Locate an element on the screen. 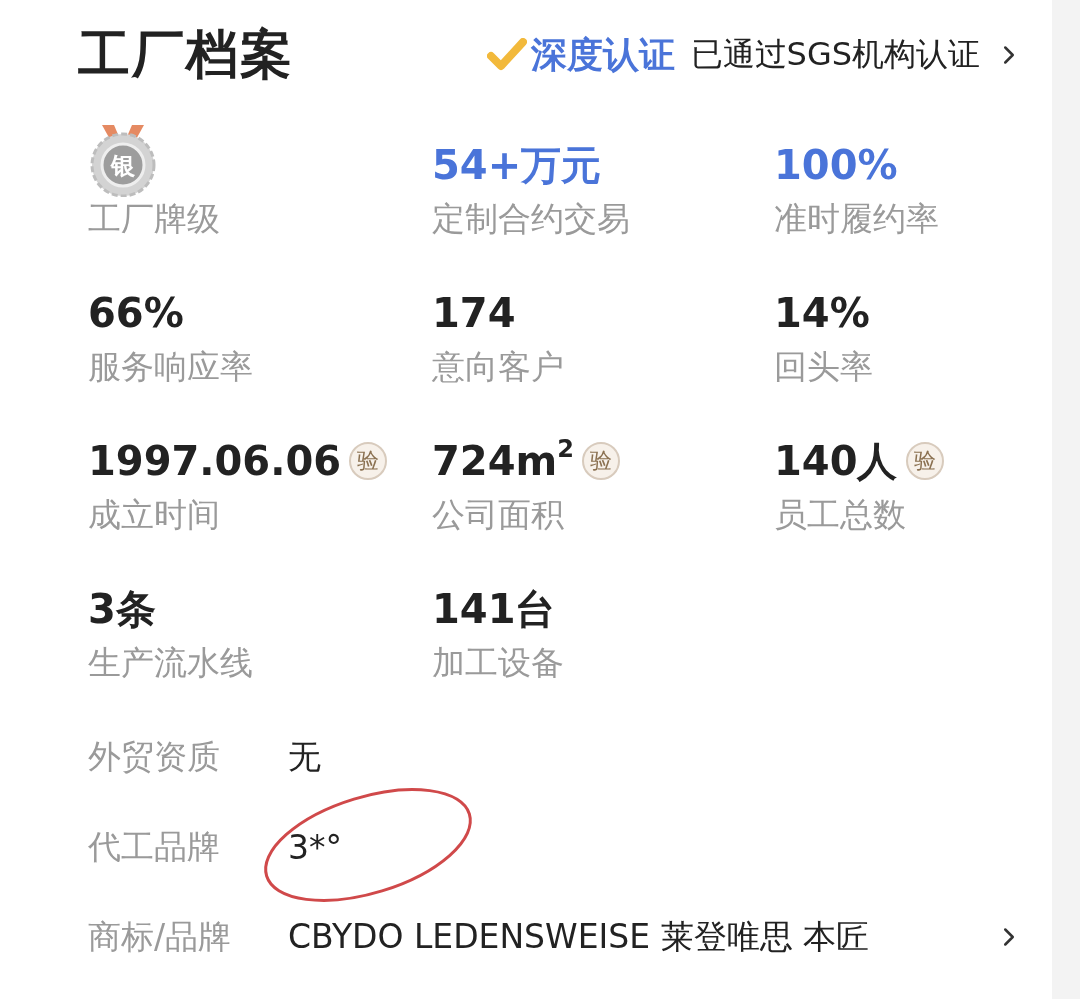 The width and height of the screenshot is (1080, 999). metric-label: 生产流水线 is located at coordinates (171, 663).